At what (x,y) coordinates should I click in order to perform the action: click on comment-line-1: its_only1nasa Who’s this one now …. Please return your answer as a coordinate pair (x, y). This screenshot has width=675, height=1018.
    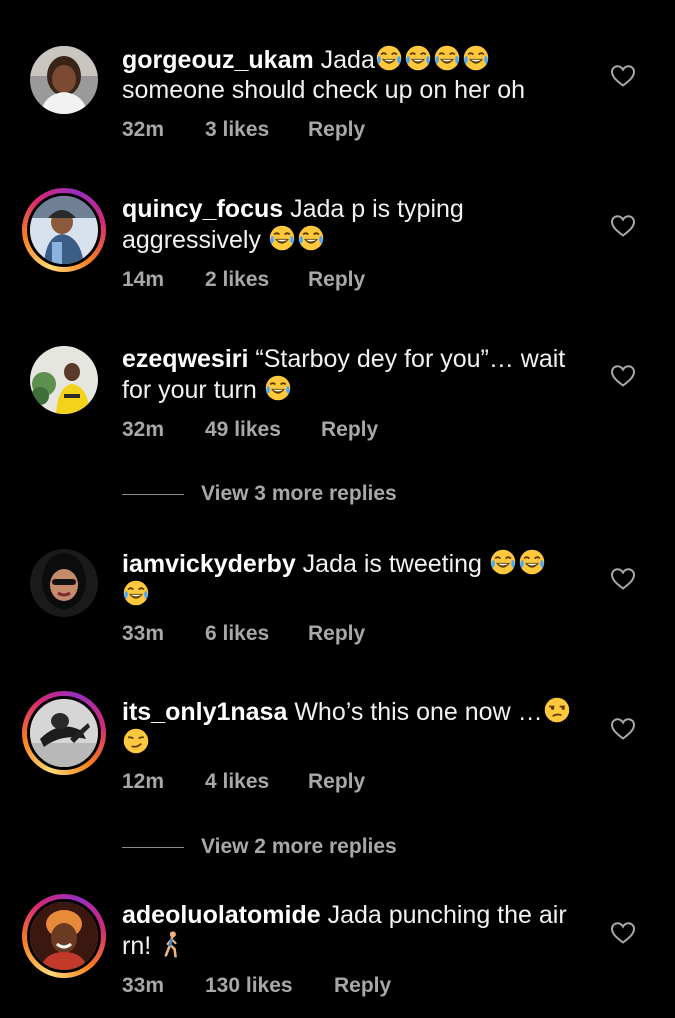
    Looking at the image, I should click on (357, 711).